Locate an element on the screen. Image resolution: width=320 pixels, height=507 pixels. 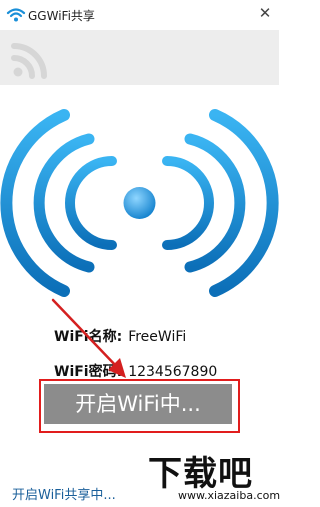
title-bar: GGWiFi共享 ✕ is located at coordinates (139, 15).